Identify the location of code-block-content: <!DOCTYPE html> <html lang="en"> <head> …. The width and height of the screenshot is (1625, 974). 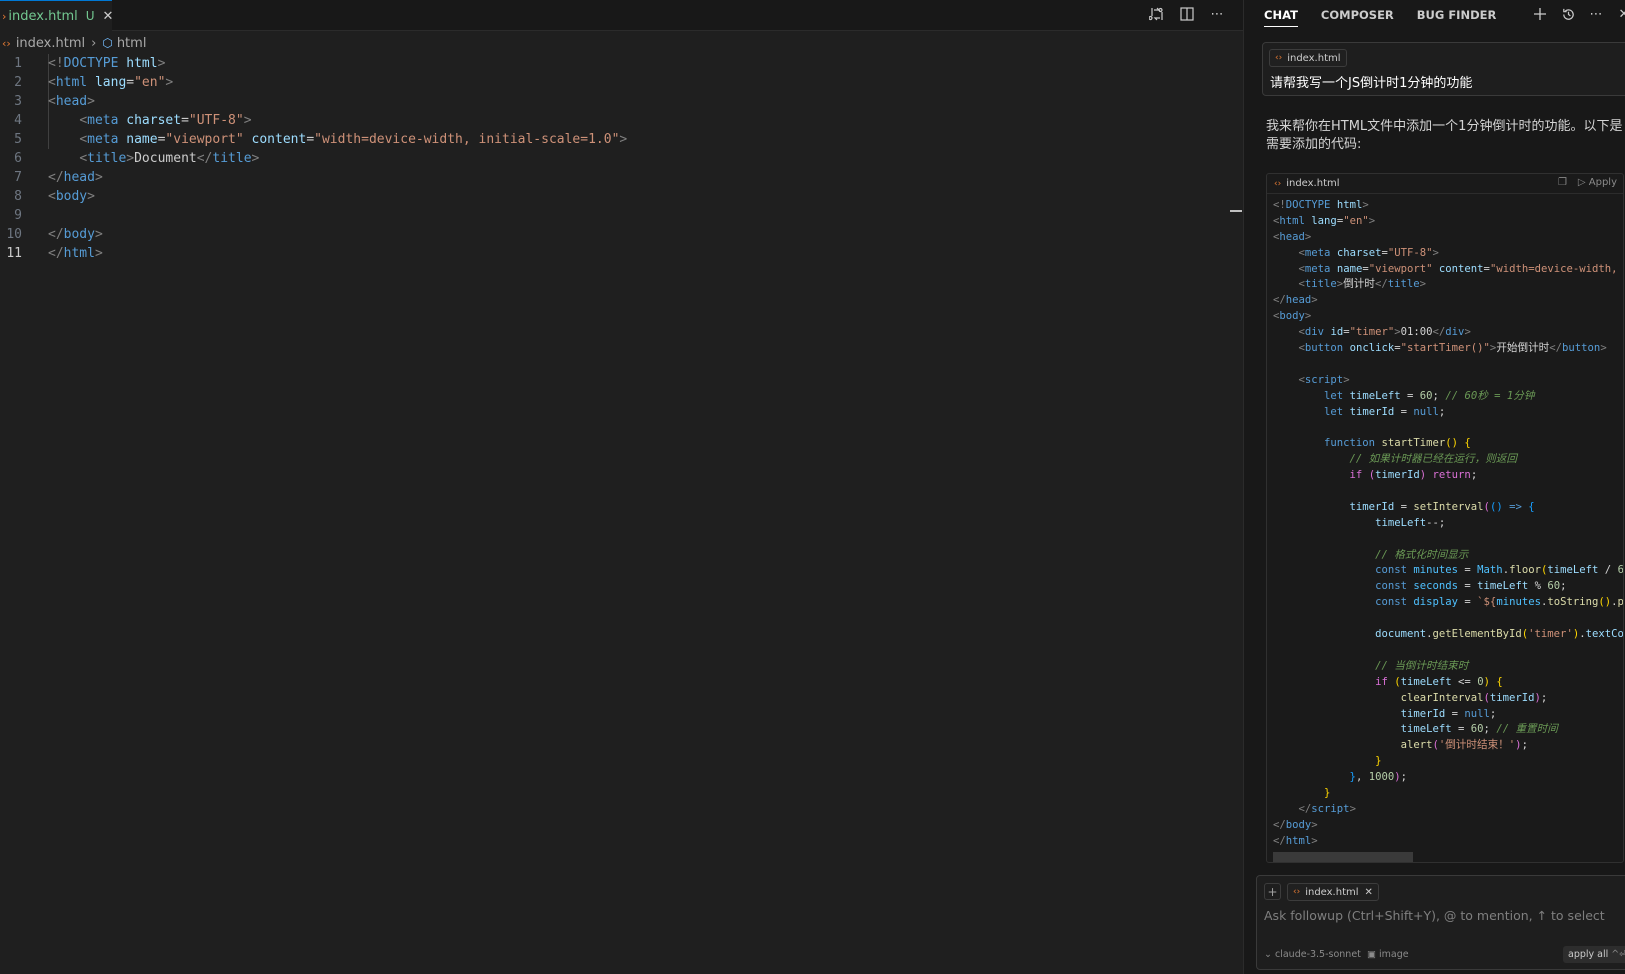
(1448, 524).